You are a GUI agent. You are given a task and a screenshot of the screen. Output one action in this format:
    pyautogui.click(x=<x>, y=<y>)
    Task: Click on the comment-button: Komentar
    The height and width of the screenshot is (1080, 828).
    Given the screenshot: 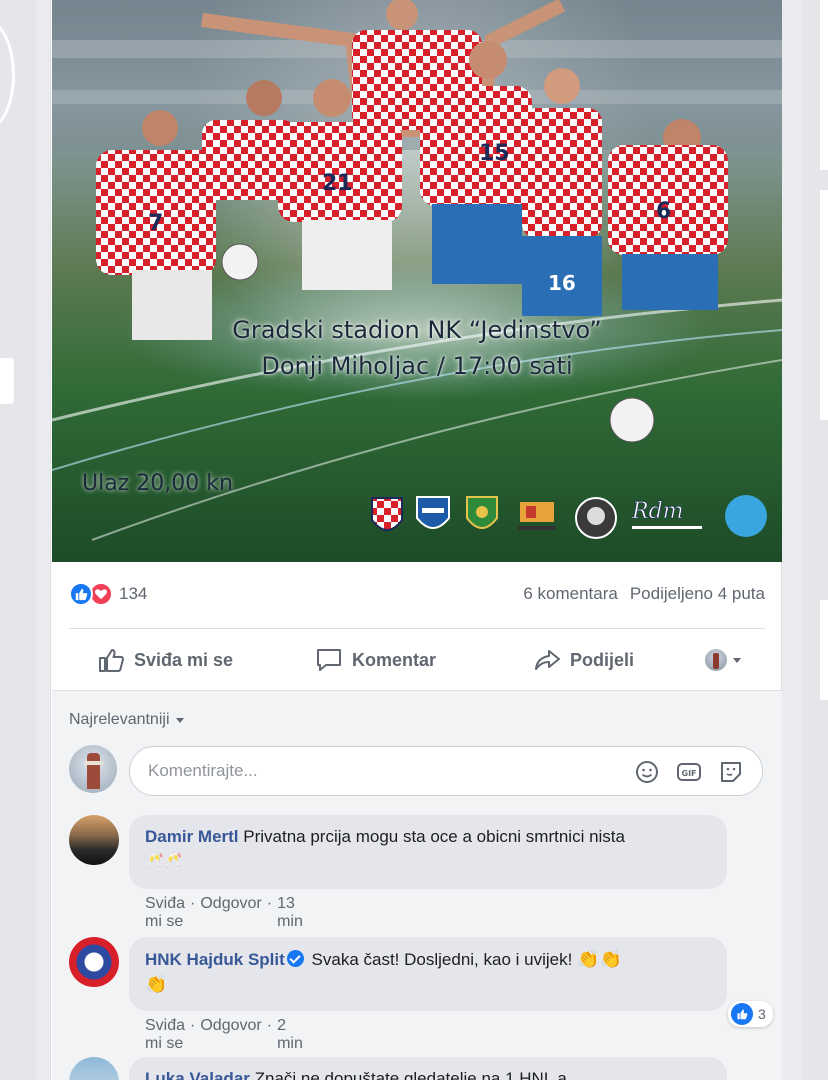 What is the action you would take?
    pyautogui.click(x=375, y=660)
    